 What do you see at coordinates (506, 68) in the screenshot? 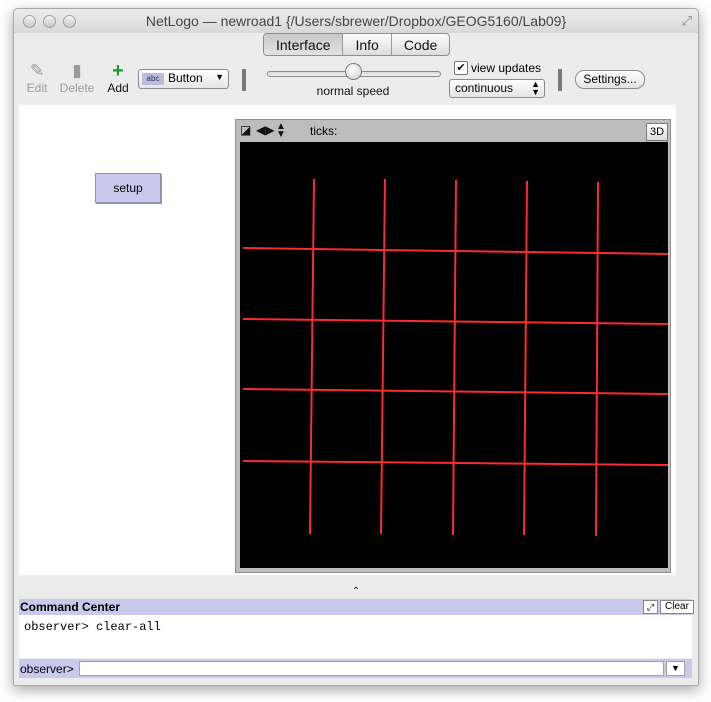
I see `view-updates-label: view updates` at bounding box center [506, 68].